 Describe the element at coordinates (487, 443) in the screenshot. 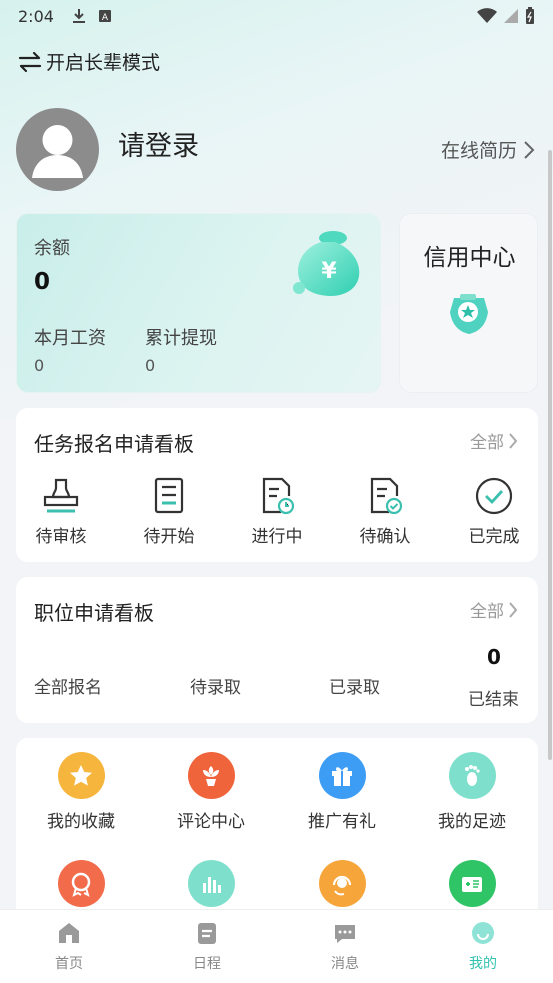

I see `task-board-all-label: 全部` at that location.